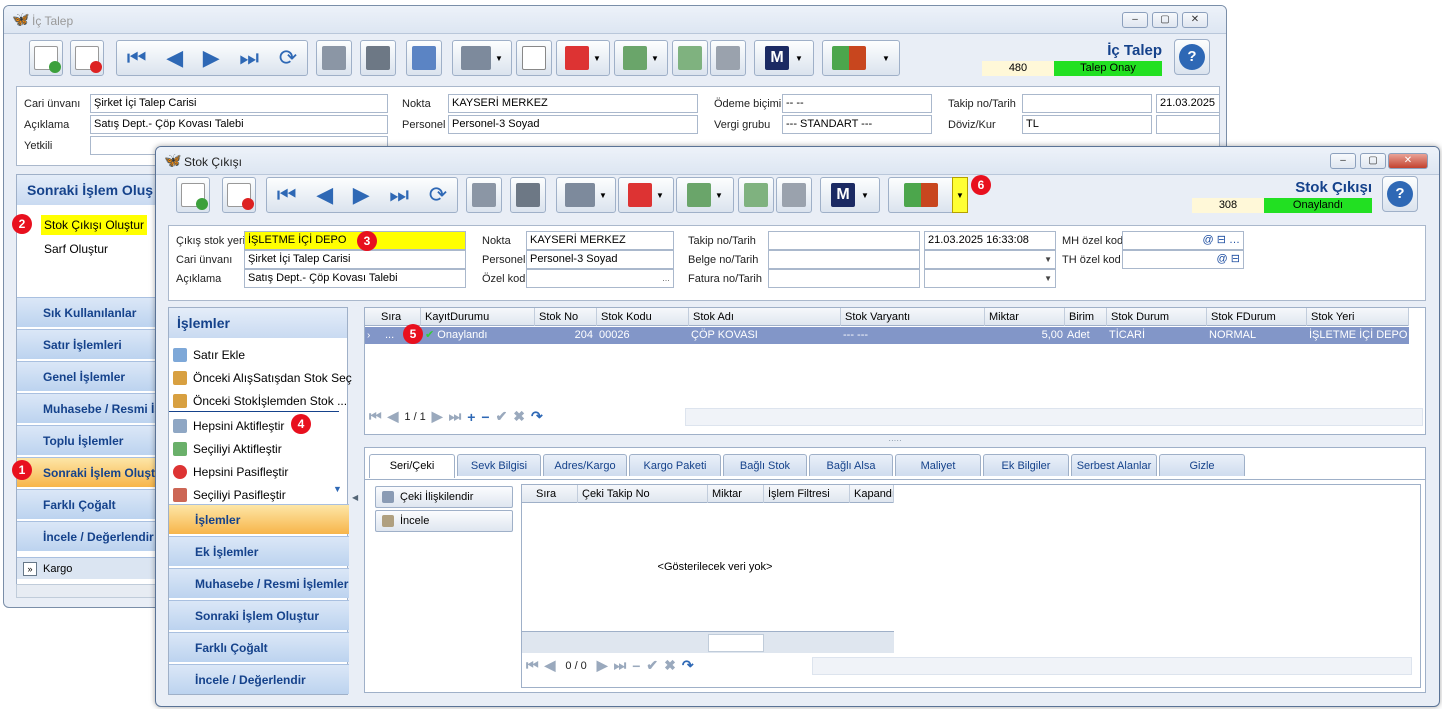  What do you see at coordinates (861, 58) in the screenshot?
I see `exit-button: ▼` at bounding box center [861, 58].